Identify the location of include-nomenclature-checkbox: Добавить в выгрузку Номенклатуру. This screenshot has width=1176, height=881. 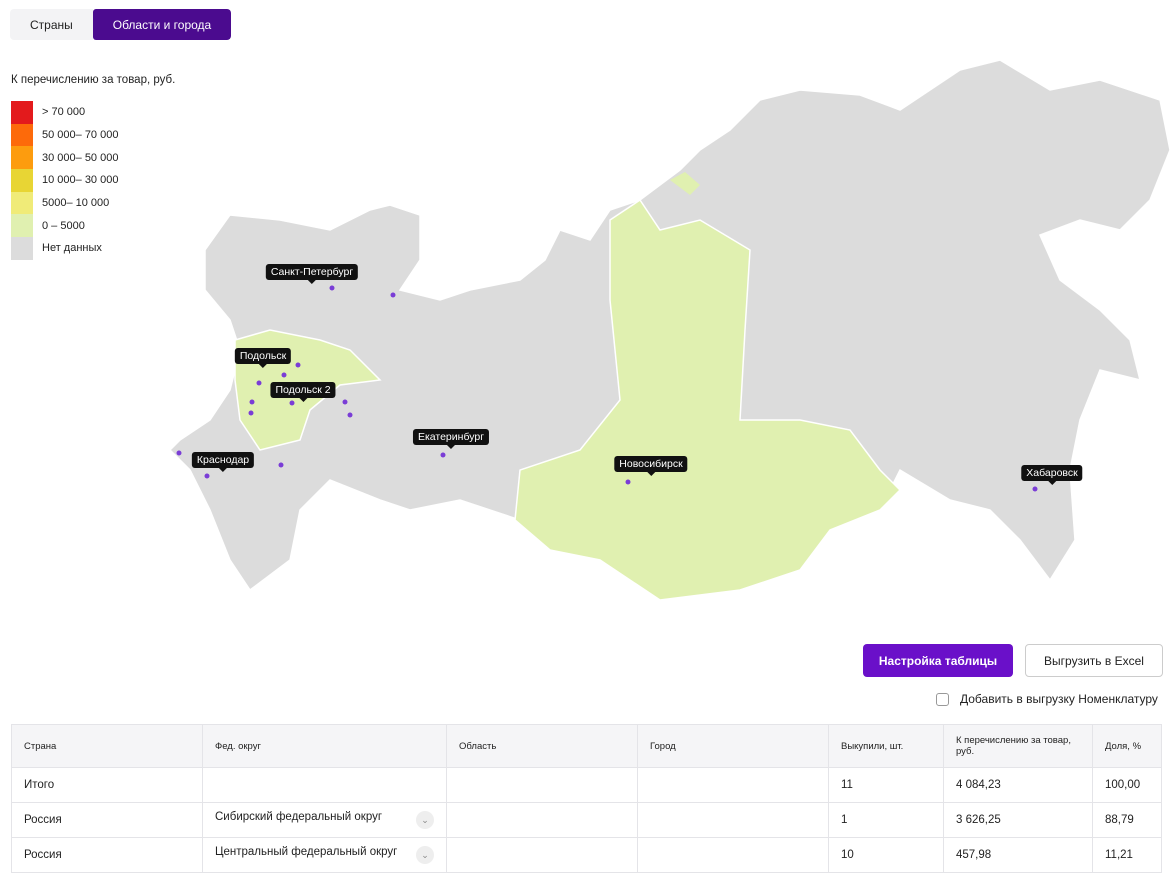
(1047, 699).